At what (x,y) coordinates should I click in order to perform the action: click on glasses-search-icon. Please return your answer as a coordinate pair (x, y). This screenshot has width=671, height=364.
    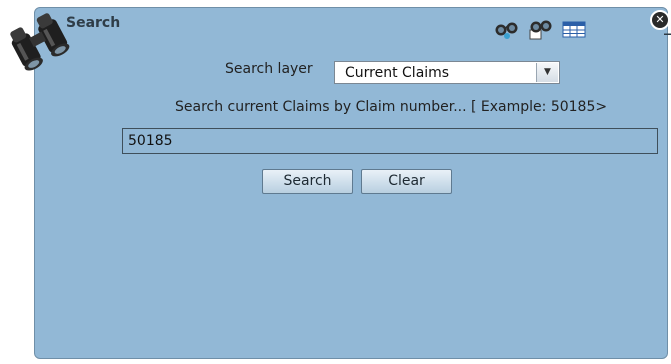
    Looking at the image, I should click on (506, 29).